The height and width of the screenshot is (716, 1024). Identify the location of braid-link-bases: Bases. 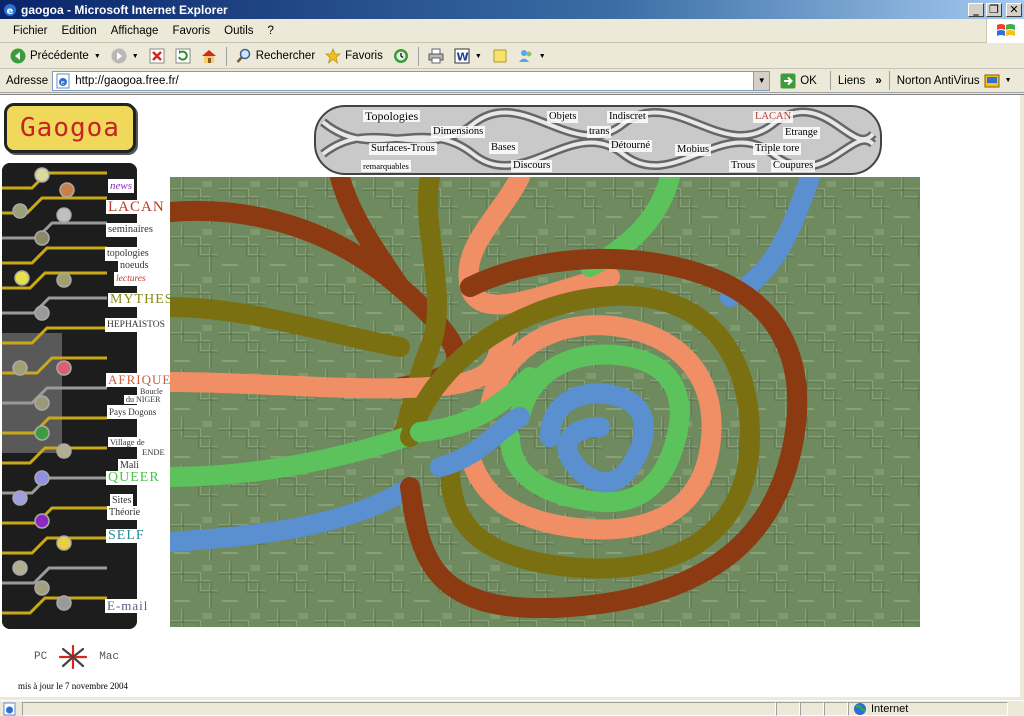
(503, 148).